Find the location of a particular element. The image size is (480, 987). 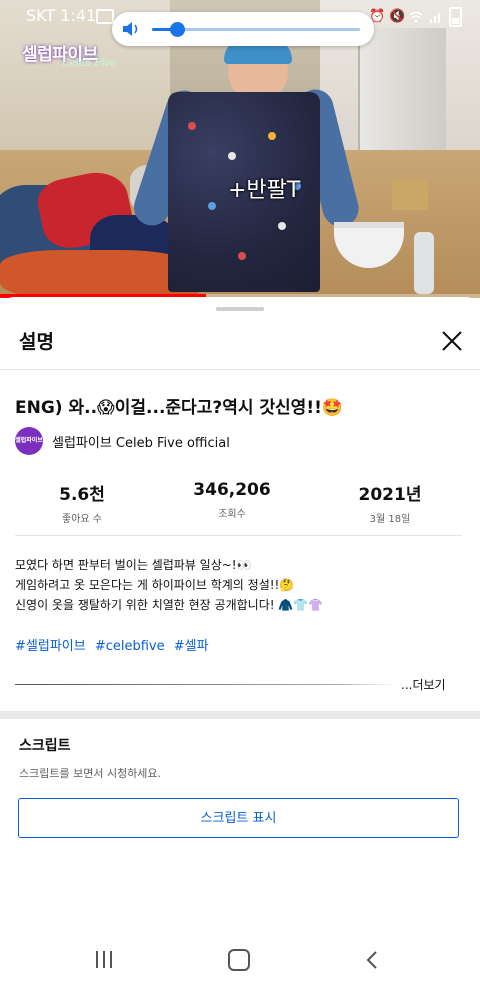

script-section-title: 스크립트 is located at coordinates (45, 746).